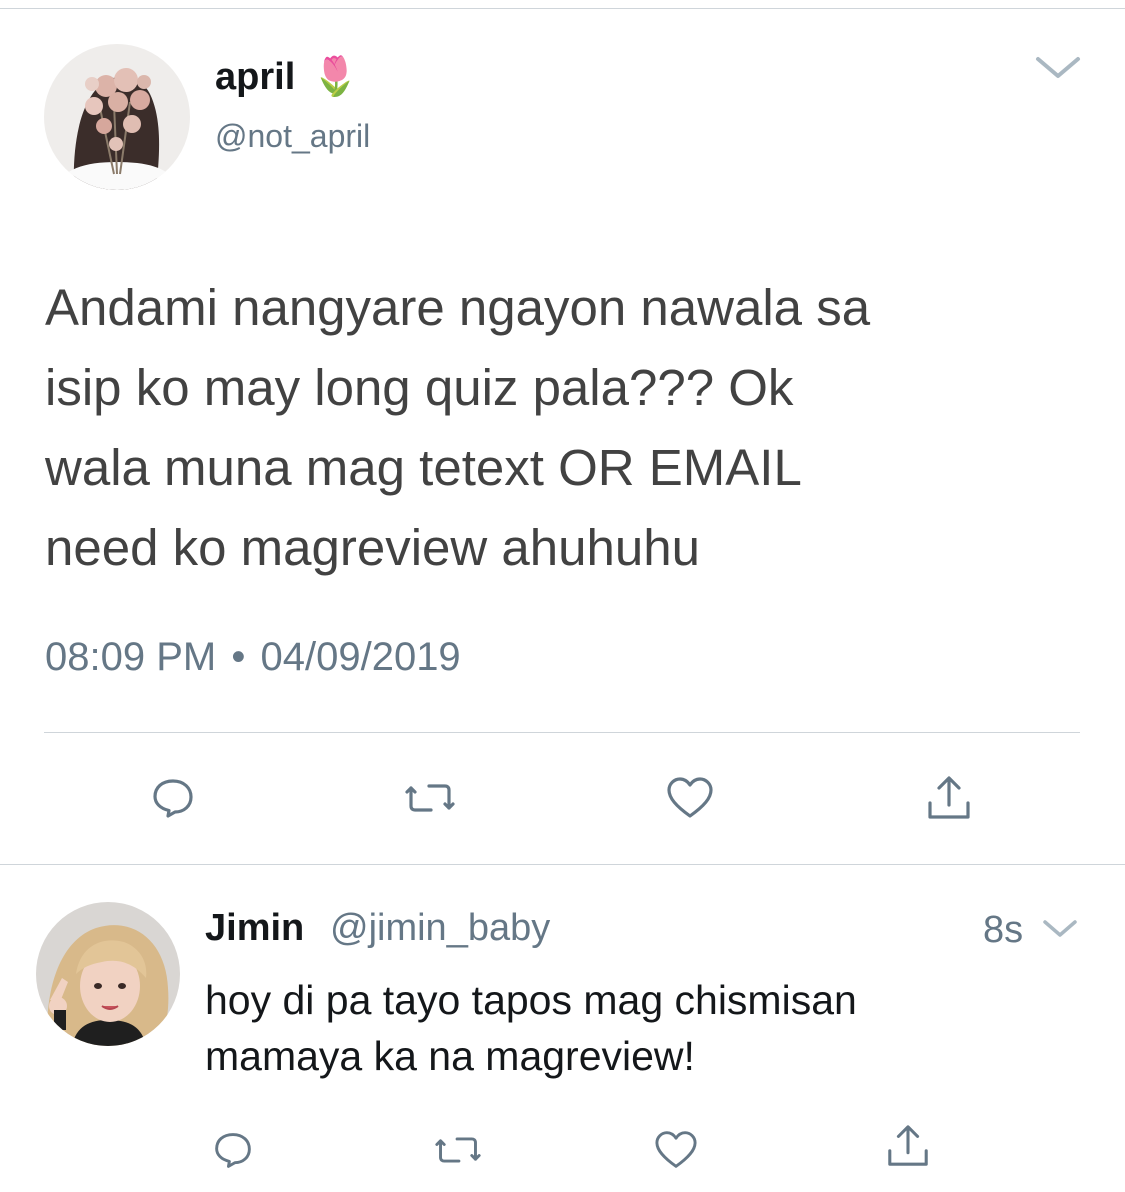  What do you see at coordinates (292, 136) in the screenshot?
I see `author-handle: @not_april` at bounding box center [292, 136].